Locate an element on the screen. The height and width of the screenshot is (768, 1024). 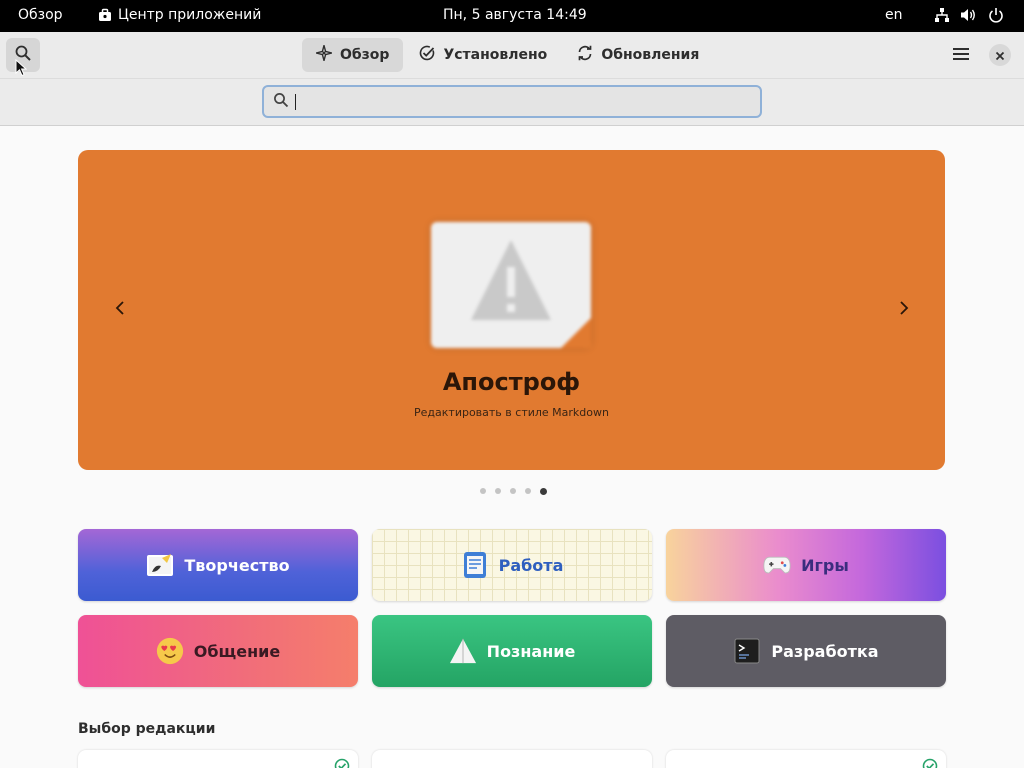
search-icon is located at coordinates (281, 102).